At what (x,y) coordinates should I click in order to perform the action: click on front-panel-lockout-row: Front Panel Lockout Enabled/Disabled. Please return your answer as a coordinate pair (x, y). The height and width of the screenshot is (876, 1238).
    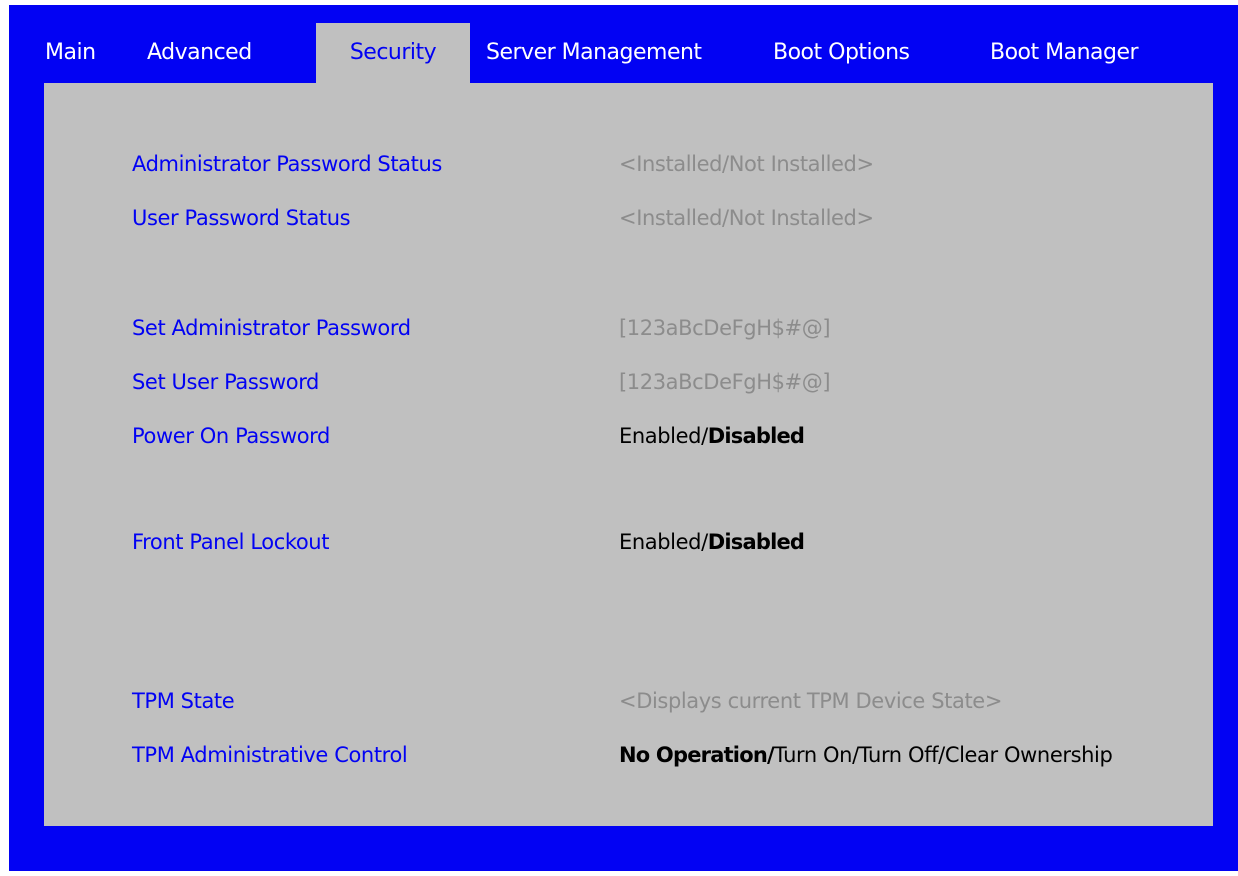
    Looking at the image, I should click on (628, 542).